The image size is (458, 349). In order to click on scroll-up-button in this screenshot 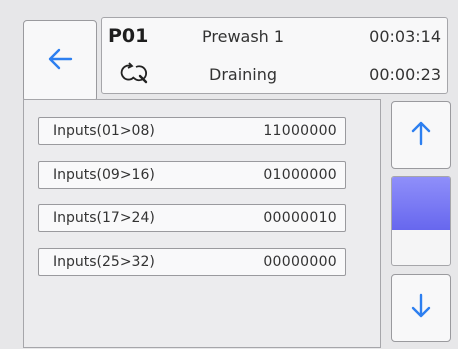, I will do `click(421, 135)`.